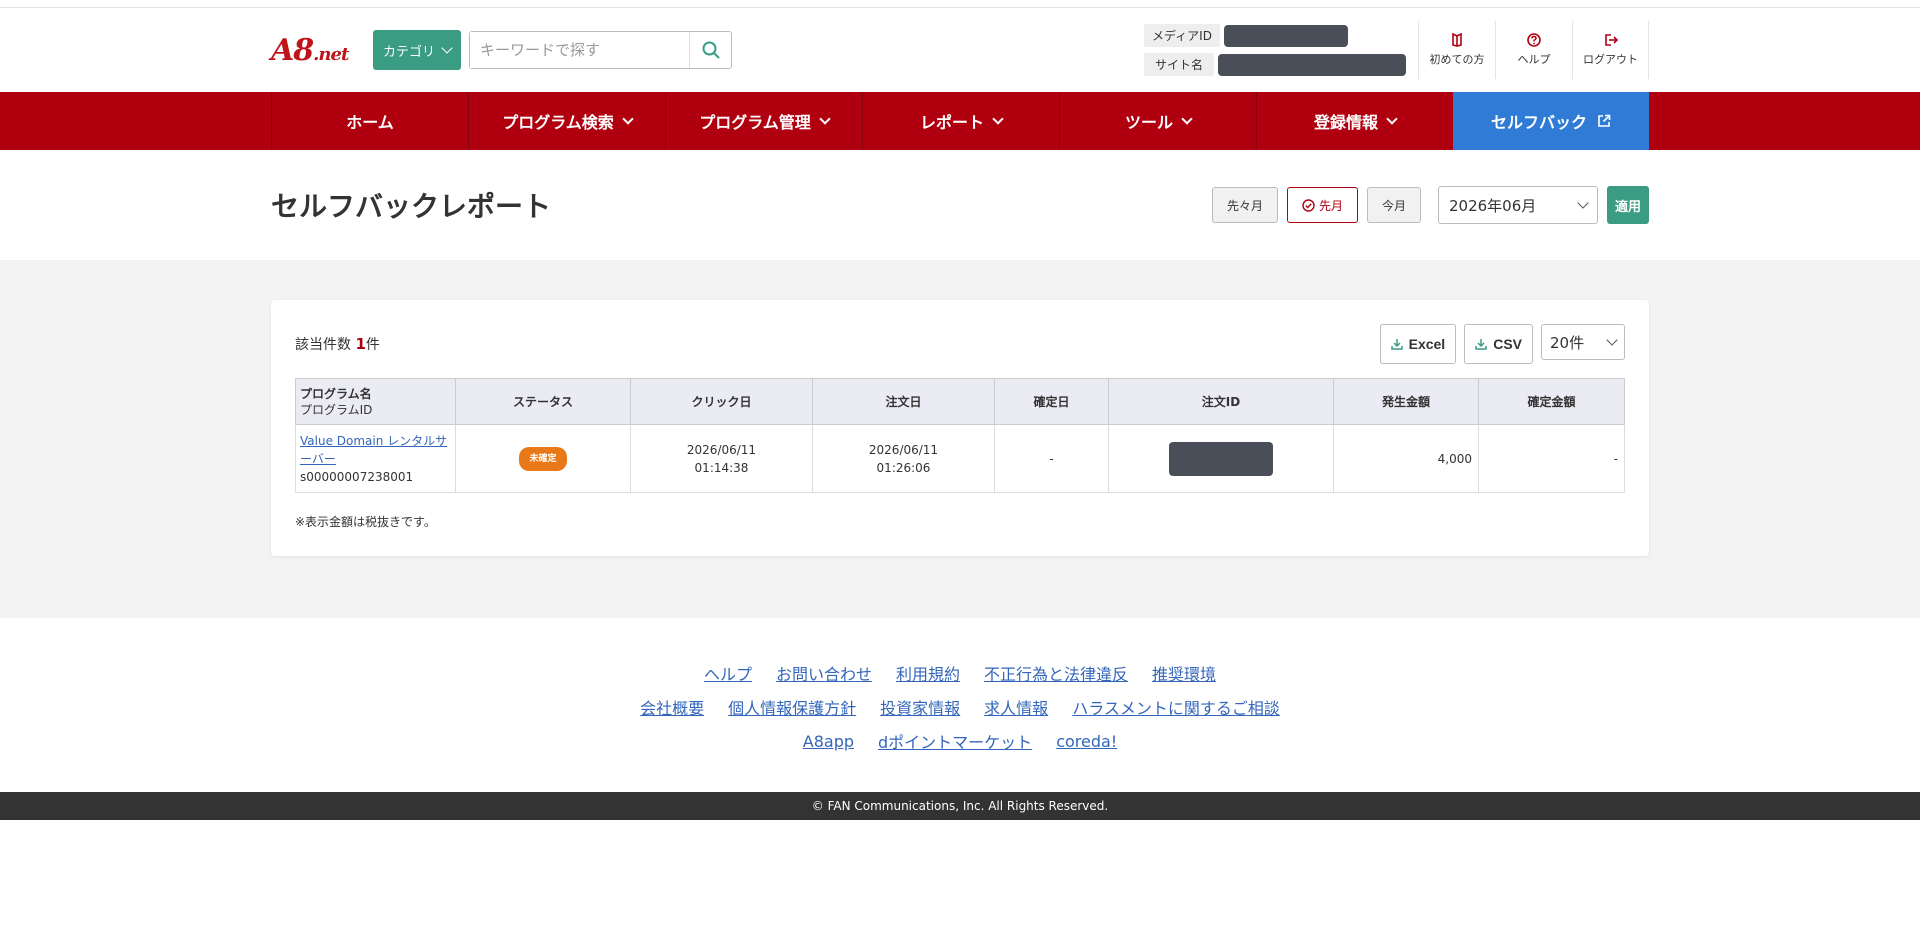 This screenshot has height=926, width=1920. Describe the element at coordinates (903, 458) in the screenshot. I see `order-date-cell: 2026/06/11 01:26:06` at that location.